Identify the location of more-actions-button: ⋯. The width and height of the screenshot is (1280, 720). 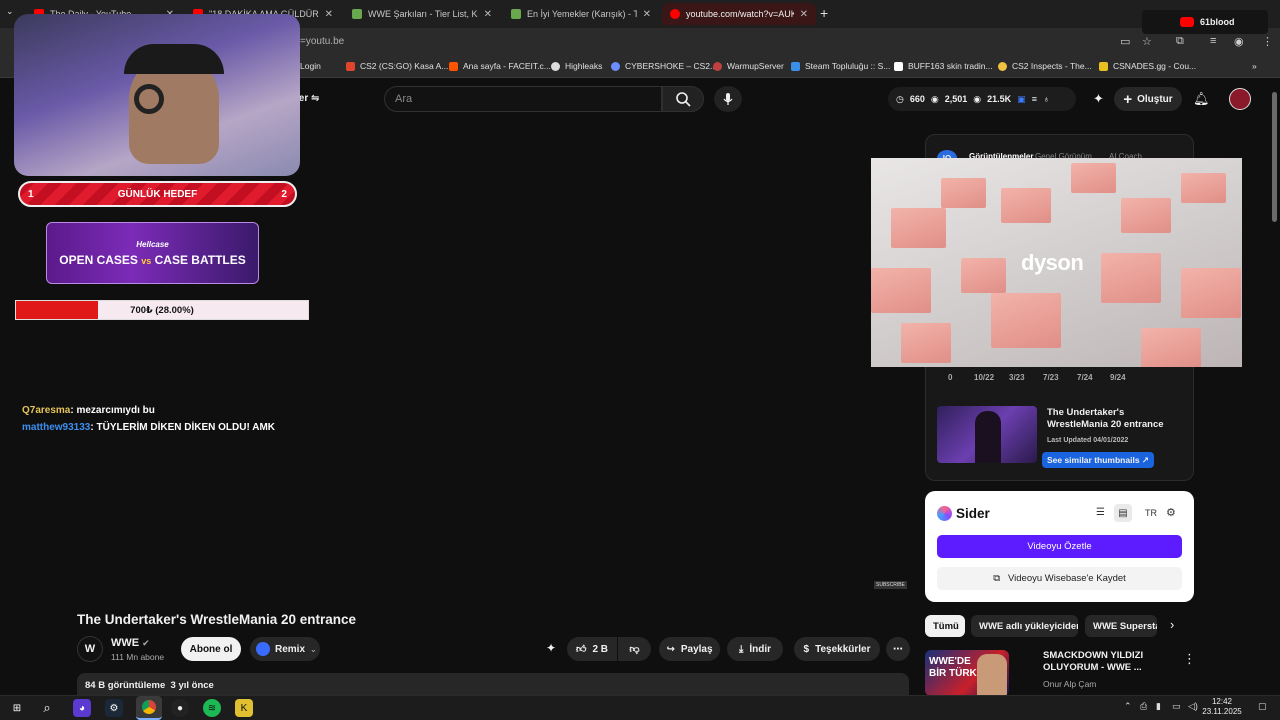
(898, 649).